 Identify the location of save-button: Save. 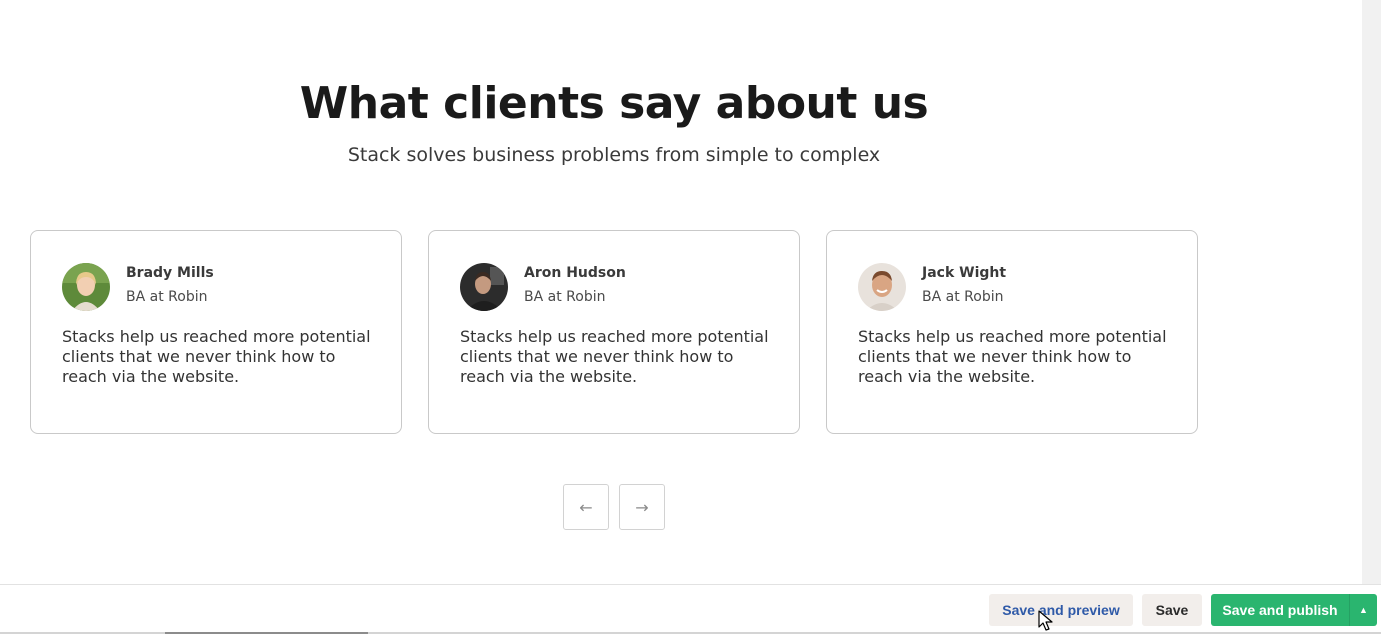
(1172, 610).